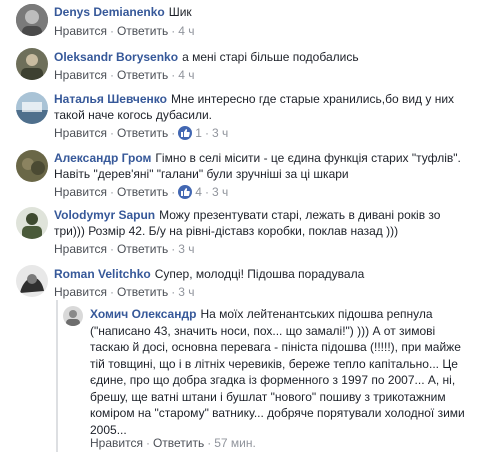 This screenshot has width=479, height=458. I want to click on comment-author: Oleksandr Borysenko, so click(116, 57).